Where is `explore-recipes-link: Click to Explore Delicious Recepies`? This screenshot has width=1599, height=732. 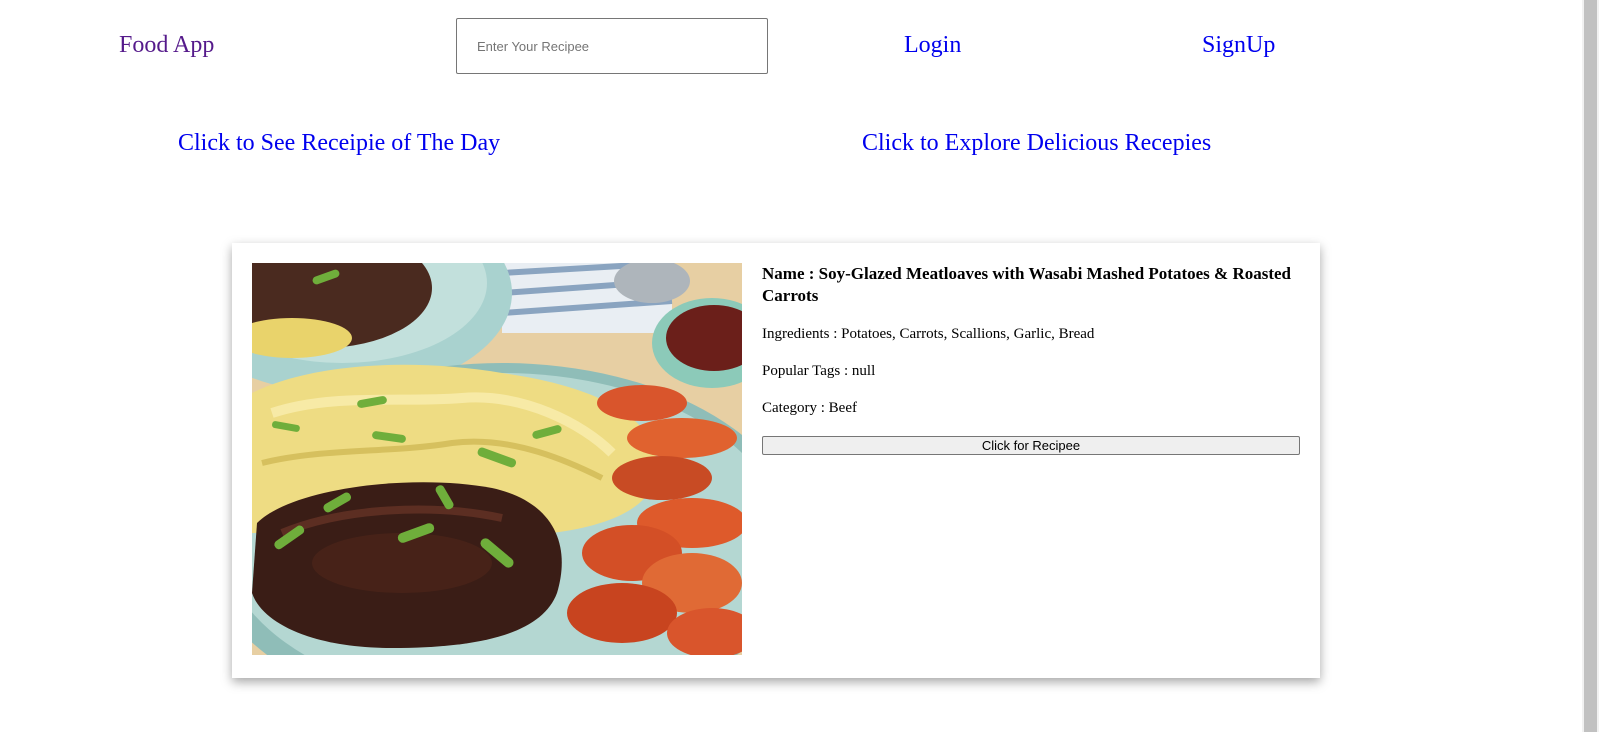 explore-recipes-link: Click to Explore Delicious Recepies is located at coordinates (1036, 143).